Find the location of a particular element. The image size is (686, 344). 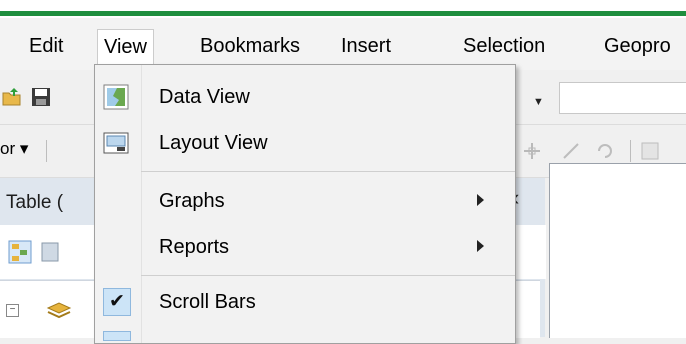

list-by-drawing-order-icon is located at coordinates (20, 252).